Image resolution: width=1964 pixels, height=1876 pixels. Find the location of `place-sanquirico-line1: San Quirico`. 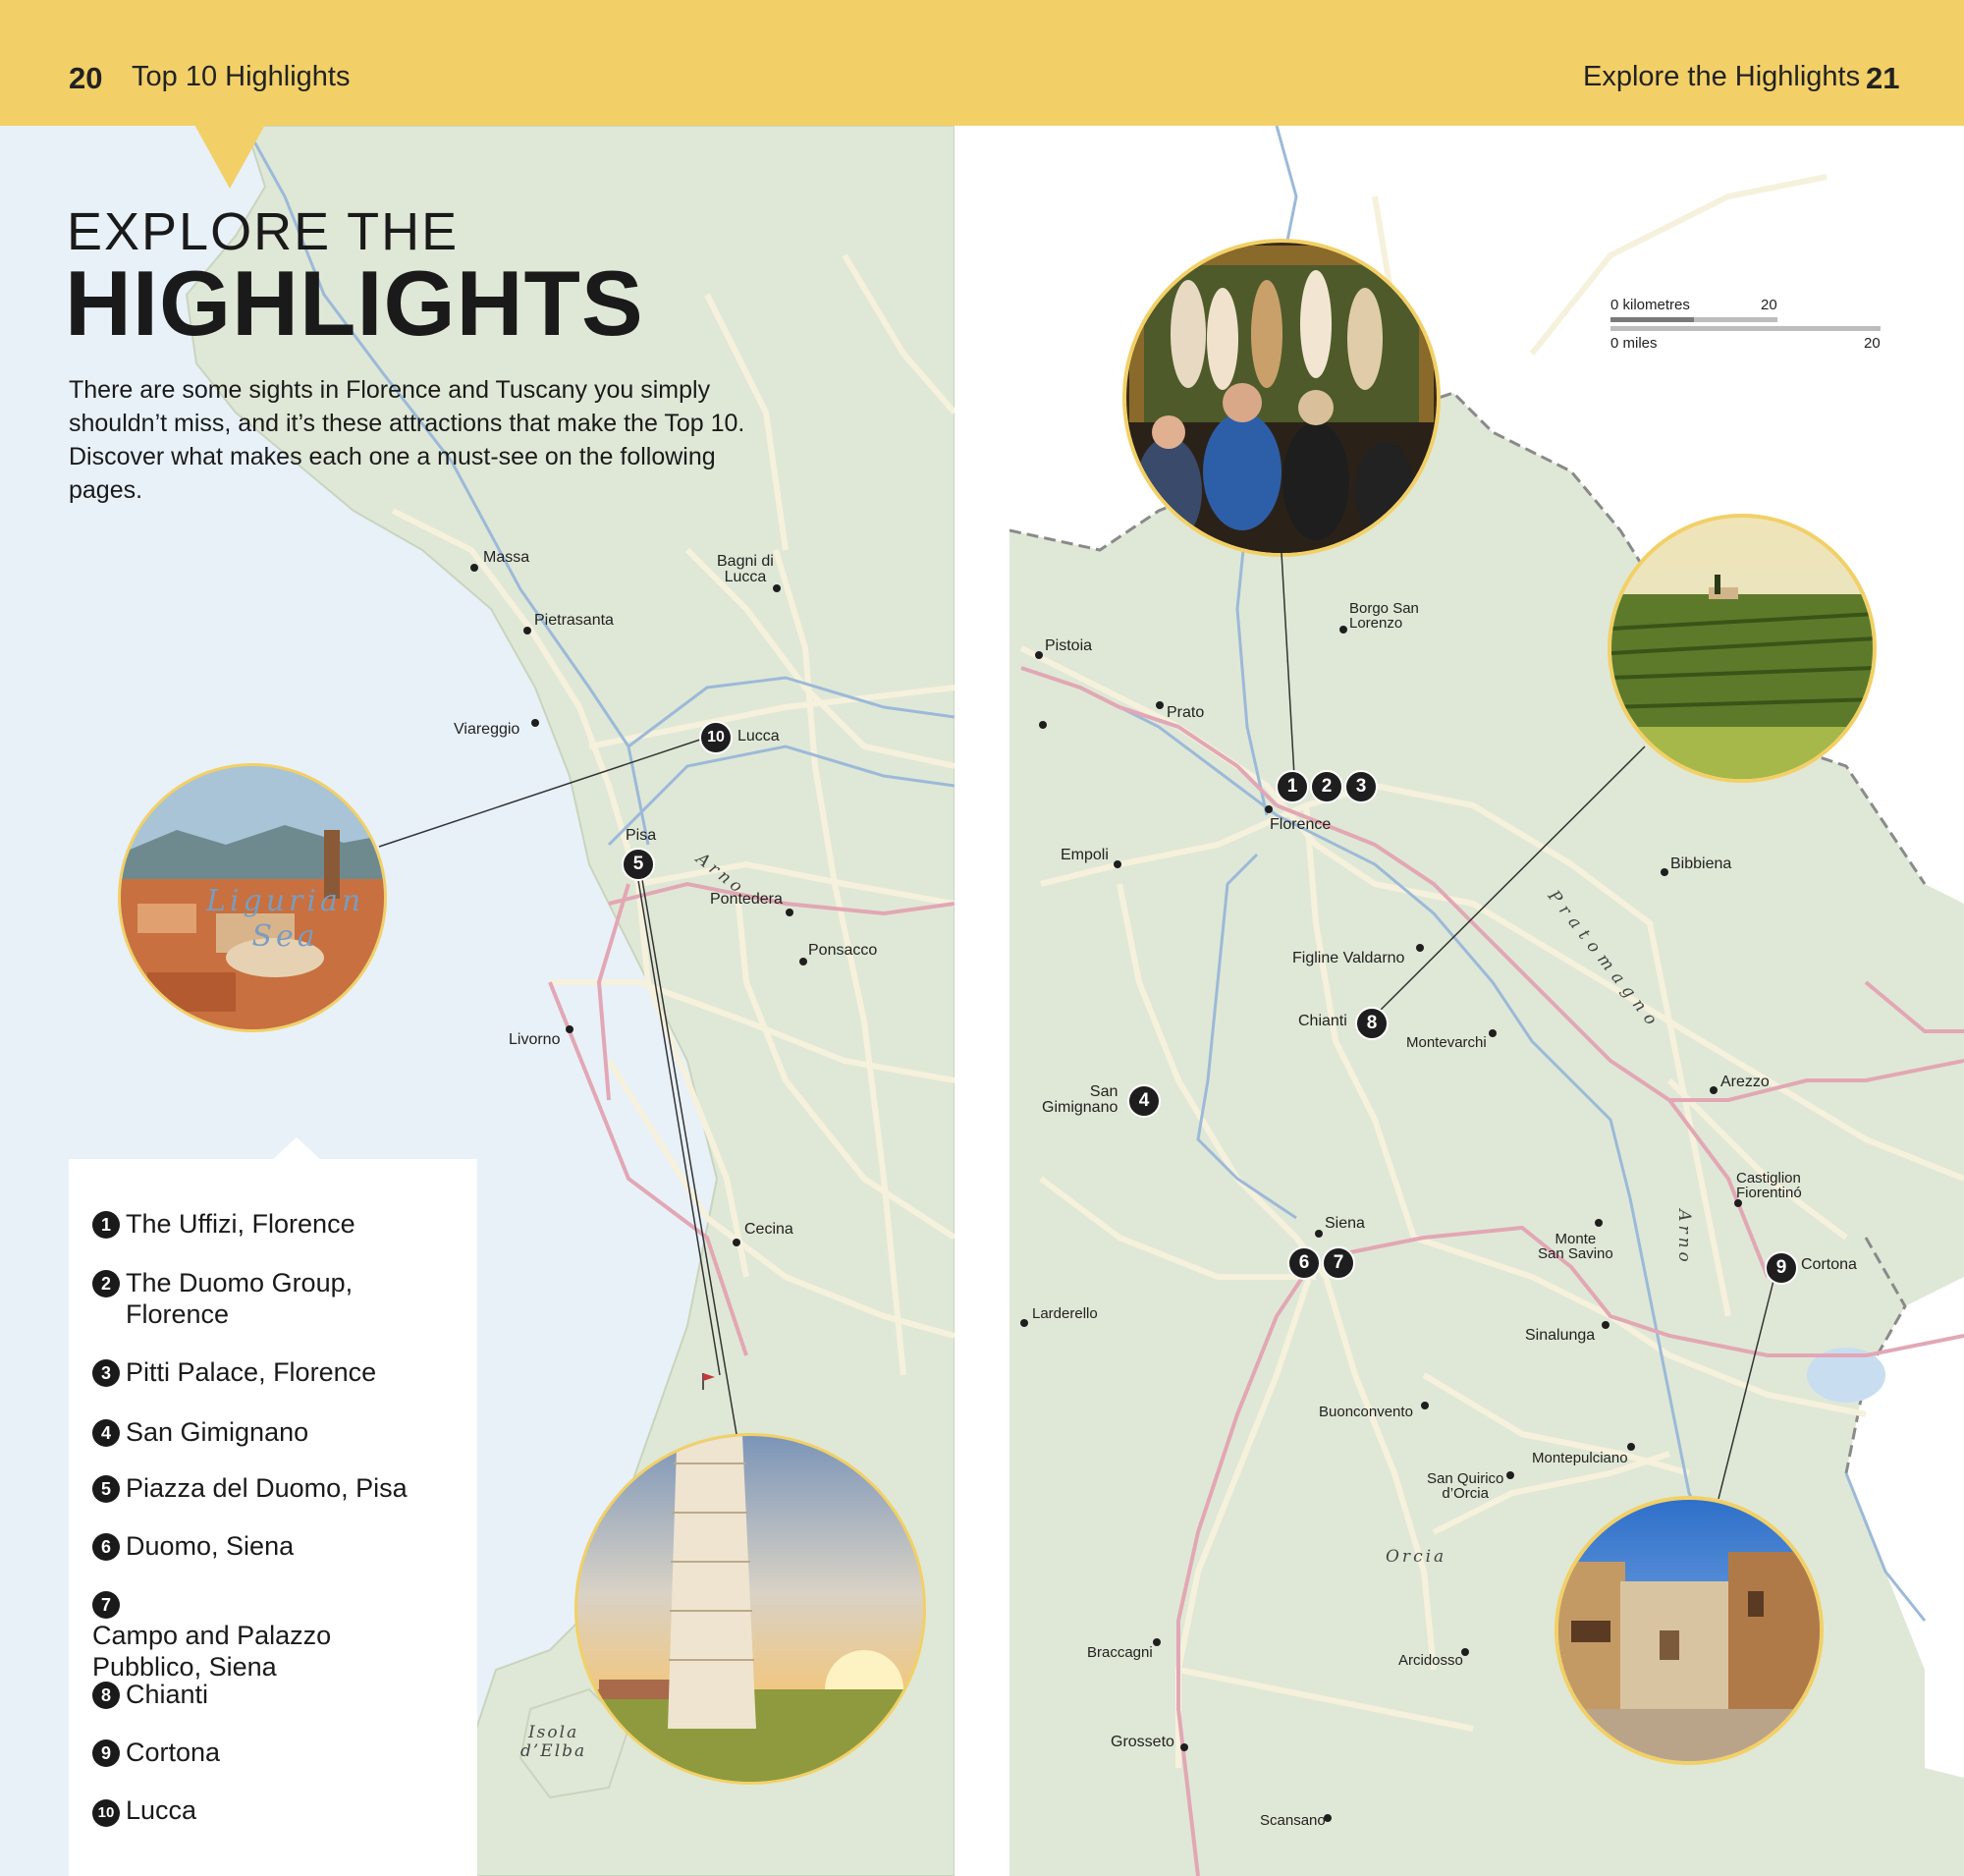

place-sanquirico-line1: San Quirico is located at coordinates (1465, 1478).